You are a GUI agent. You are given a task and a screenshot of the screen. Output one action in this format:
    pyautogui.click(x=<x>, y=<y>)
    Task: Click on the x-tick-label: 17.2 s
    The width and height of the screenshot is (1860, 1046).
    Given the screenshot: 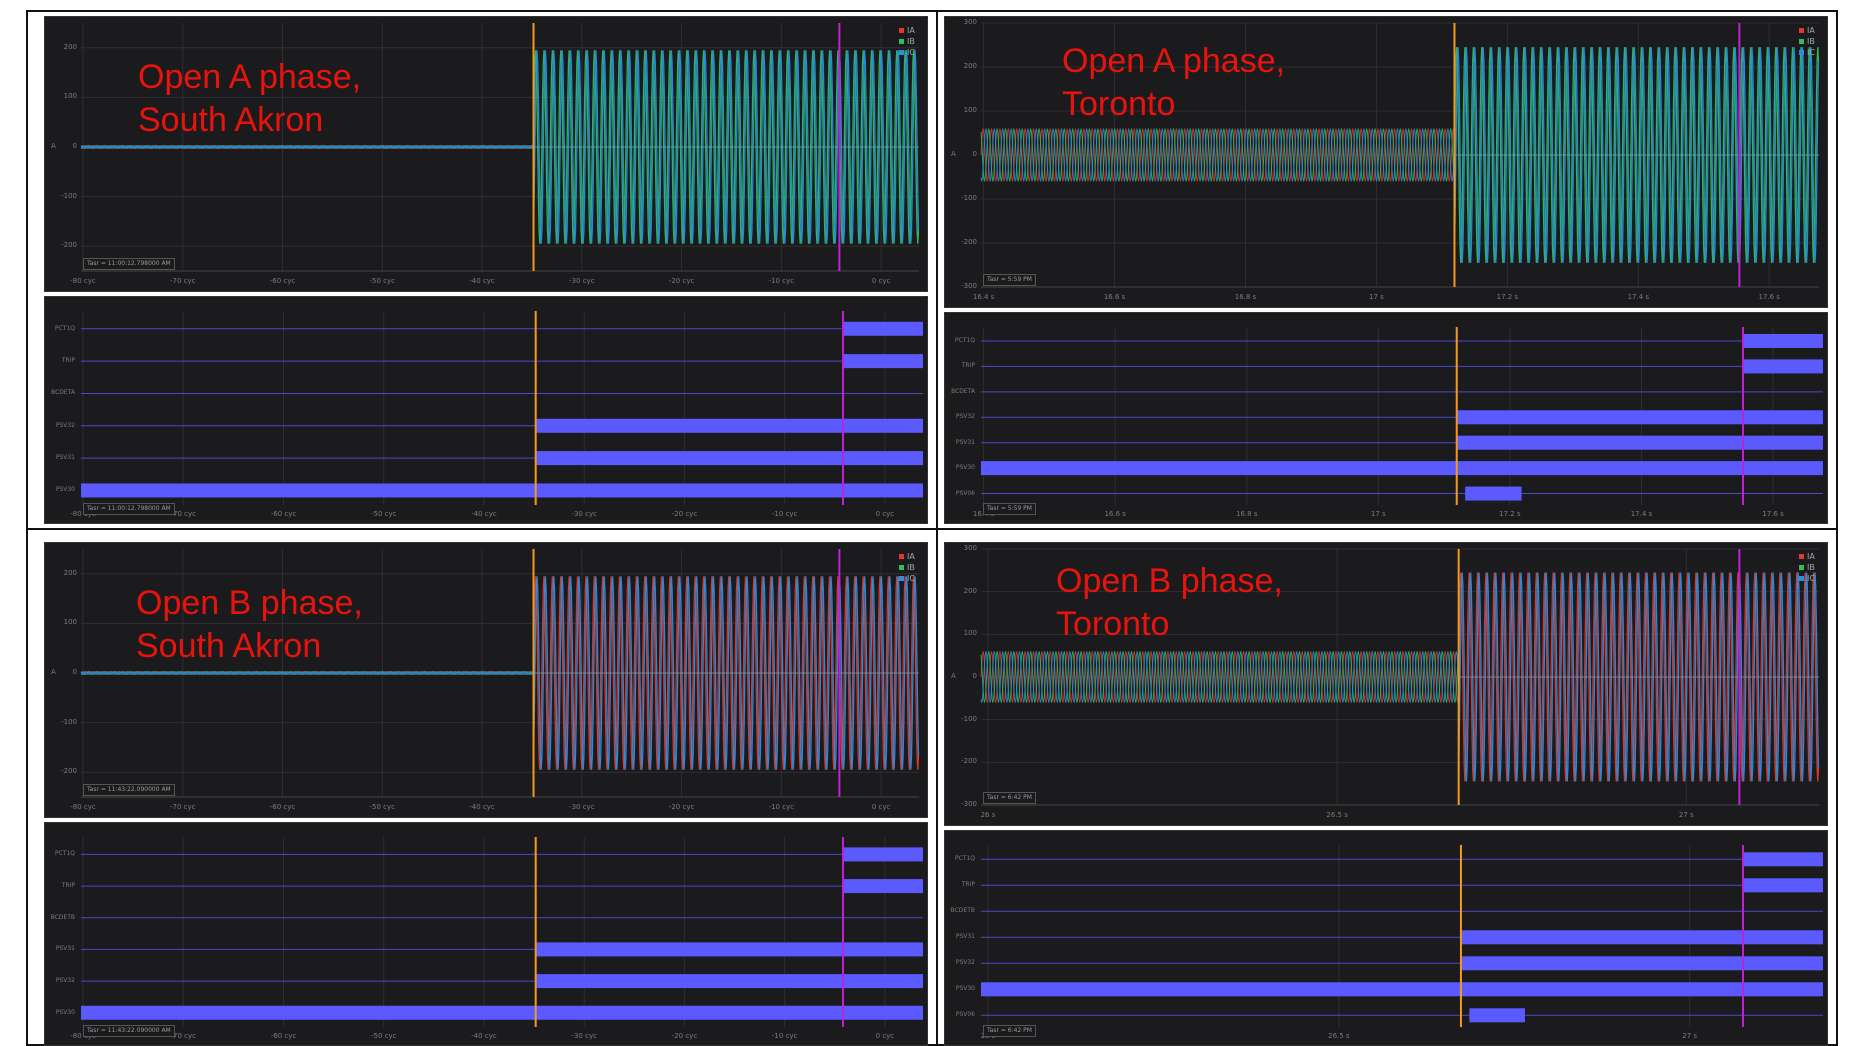 What is the action you would take?
    pyautogui.click(x=1507, y=297)
    